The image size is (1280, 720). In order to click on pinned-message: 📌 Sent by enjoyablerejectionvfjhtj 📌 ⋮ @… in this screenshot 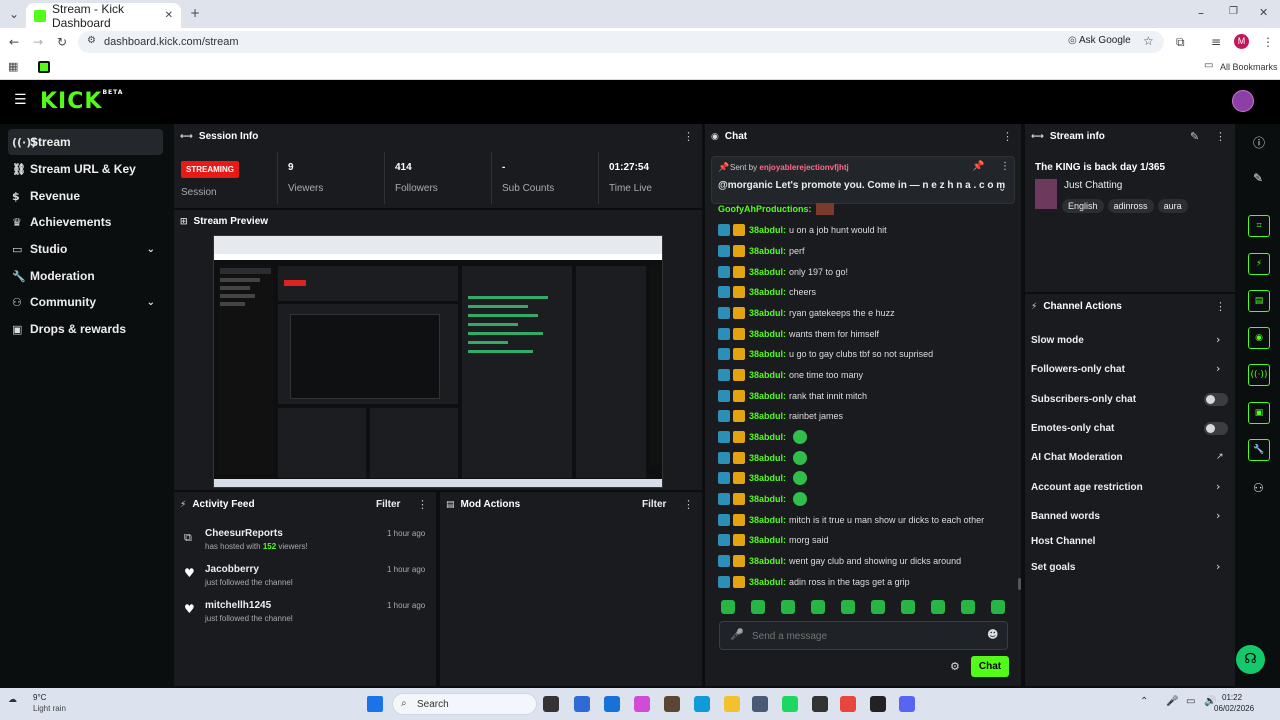, I will do `click(863, 180)`.